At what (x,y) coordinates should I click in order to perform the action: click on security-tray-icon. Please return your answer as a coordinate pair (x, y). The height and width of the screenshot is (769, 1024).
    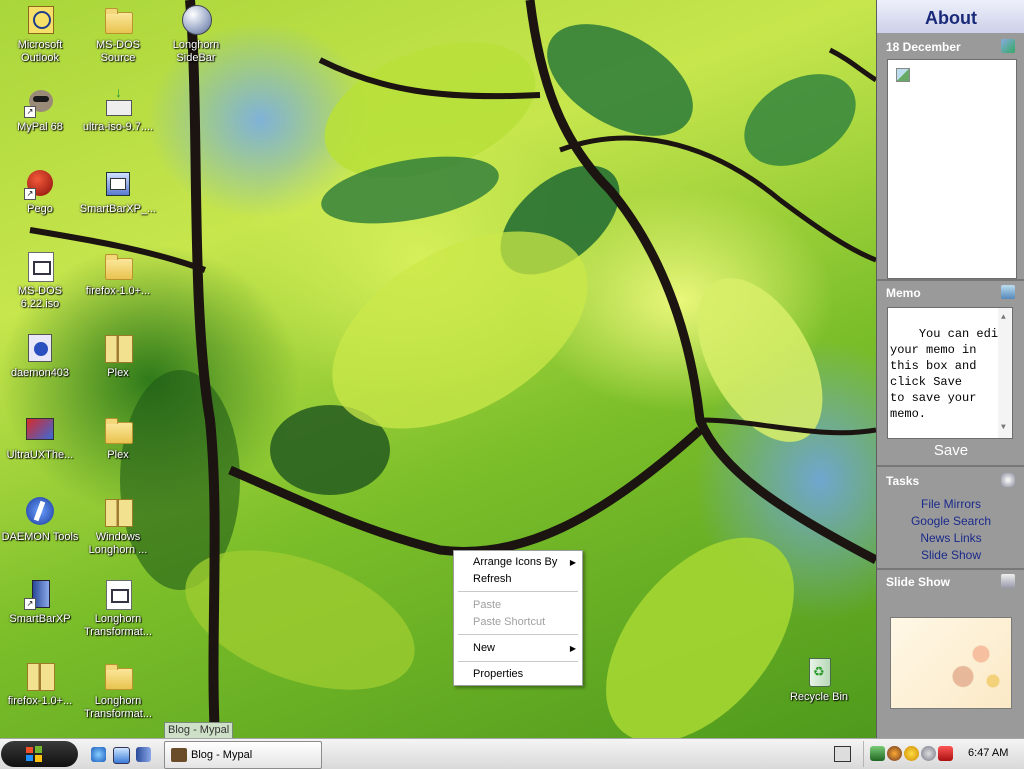
    Looking at the image, I should click on (945, 753).